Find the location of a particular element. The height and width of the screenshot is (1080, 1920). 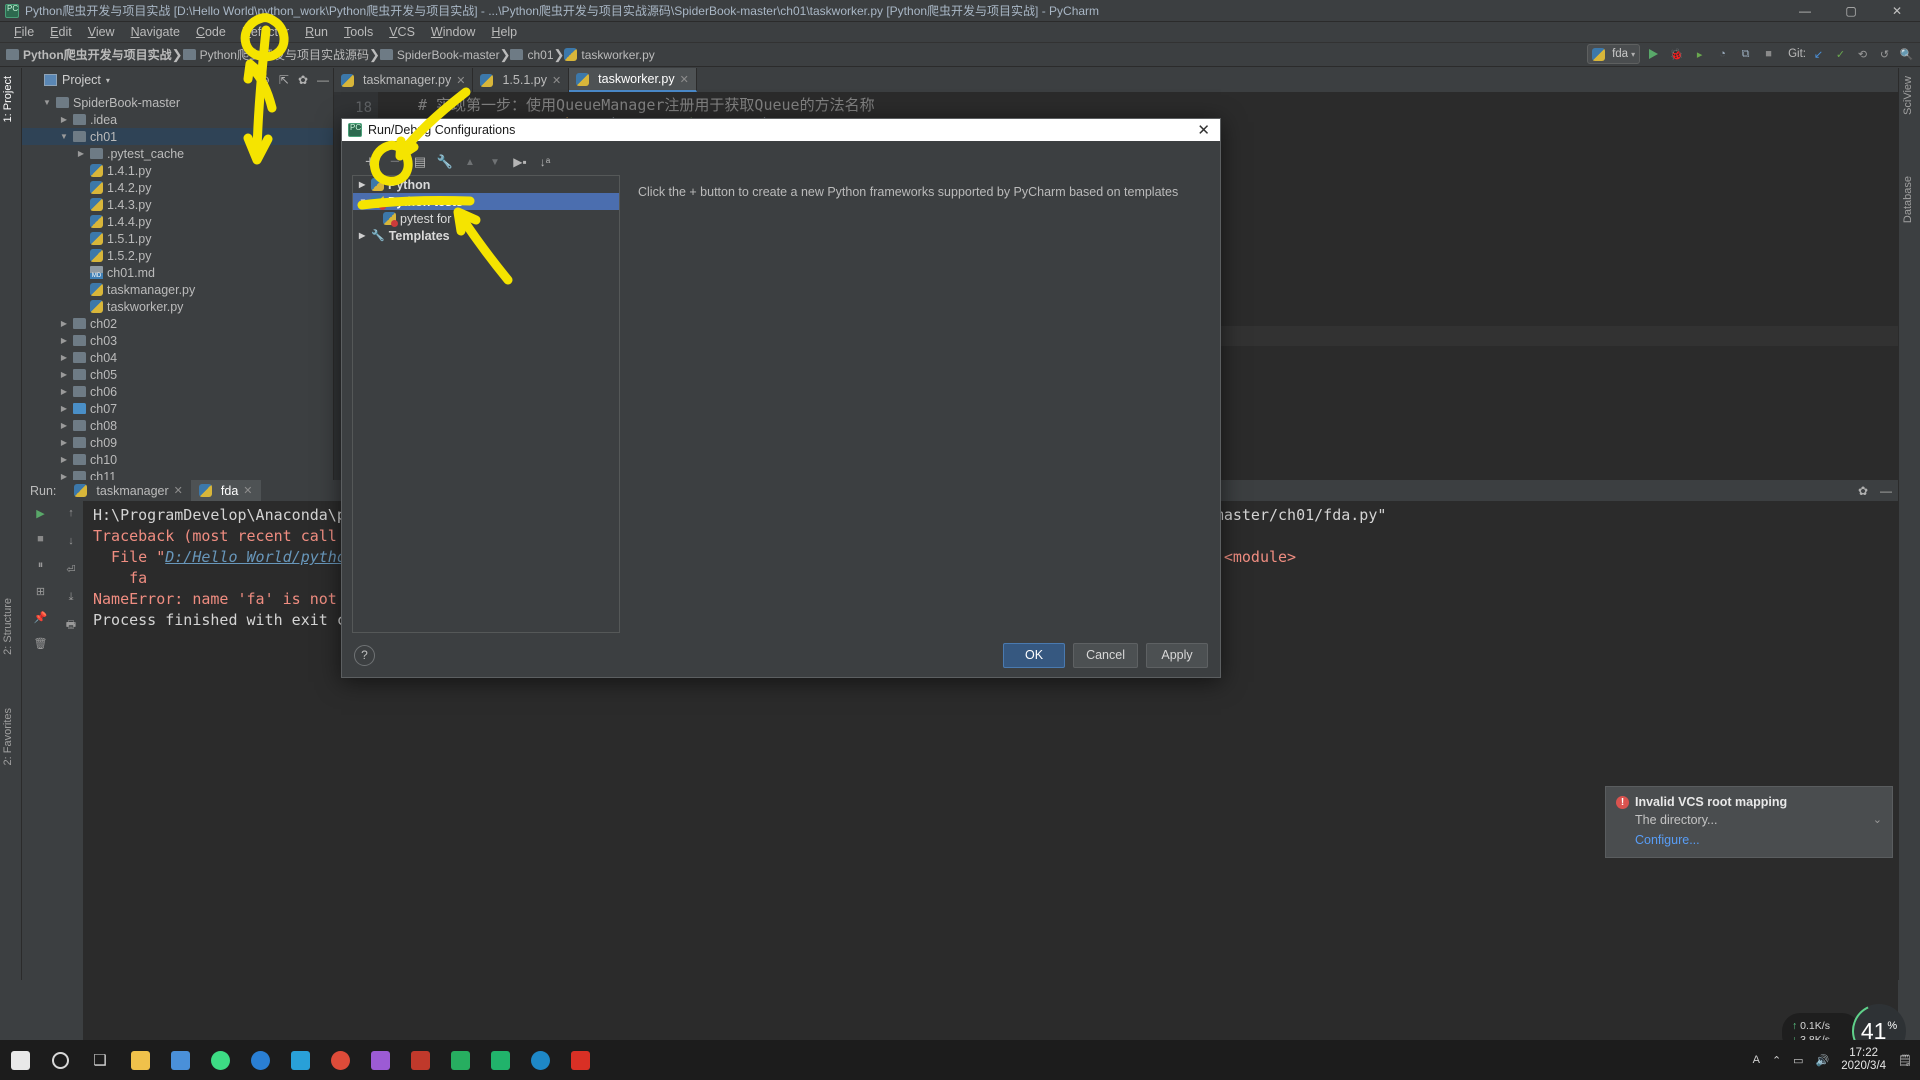

edit-templates-icon: 🔧 is located at coordinates (445, 162).